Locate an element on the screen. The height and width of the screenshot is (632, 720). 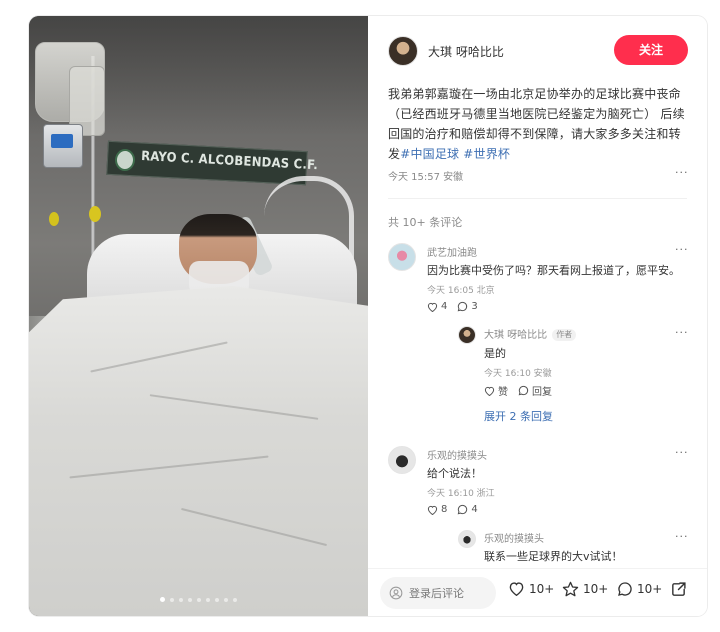
reply-reply-button: 回复 is located at coordinates (535, 390).